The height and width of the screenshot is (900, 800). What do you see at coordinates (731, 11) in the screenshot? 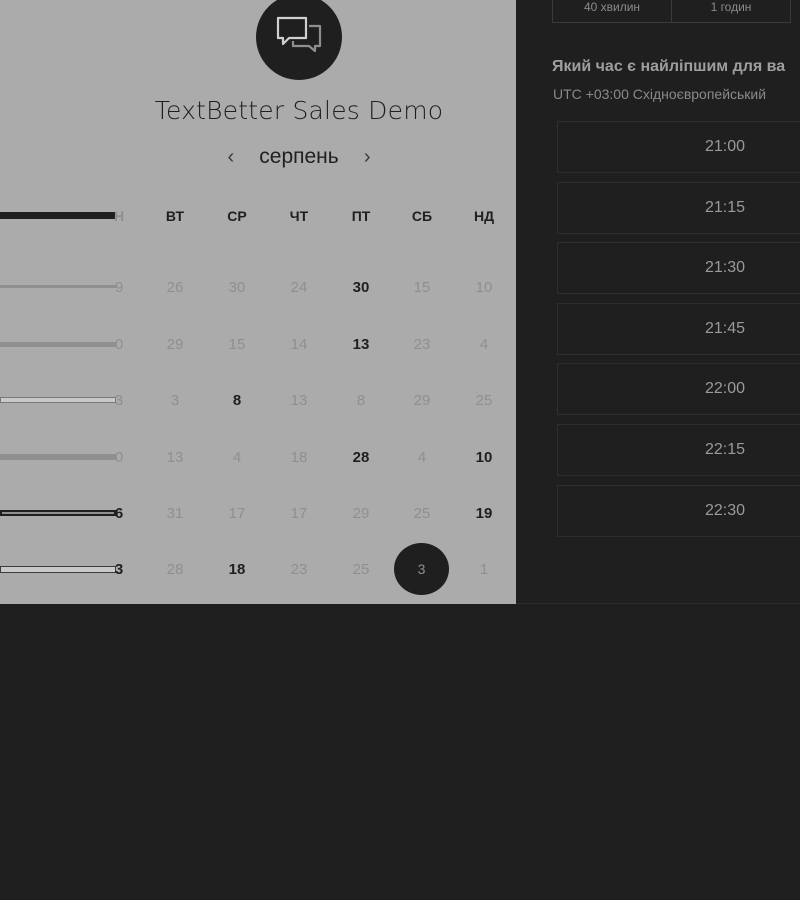
I see `duration-option-60: 1 годин` at bounding box center [731, 11].